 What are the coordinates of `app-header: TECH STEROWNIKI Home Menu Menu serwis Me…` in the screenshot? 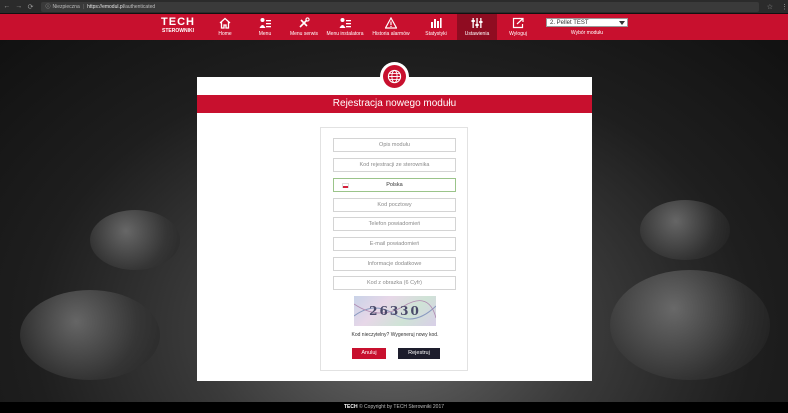 It's located at (394, 27).